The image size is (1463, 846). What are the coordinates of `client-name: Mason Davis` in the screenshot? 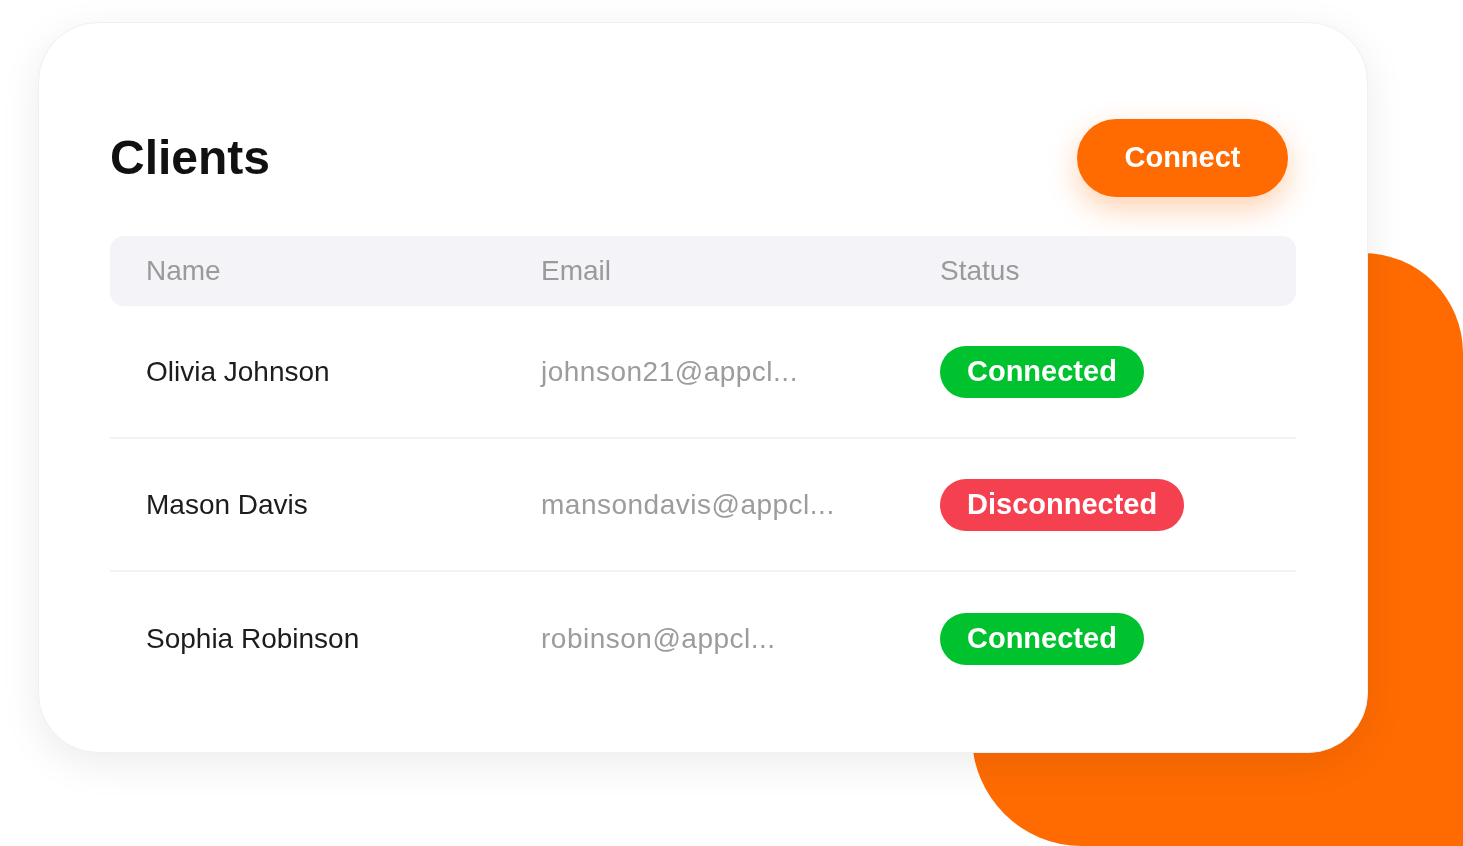 It's located at (227, 504).